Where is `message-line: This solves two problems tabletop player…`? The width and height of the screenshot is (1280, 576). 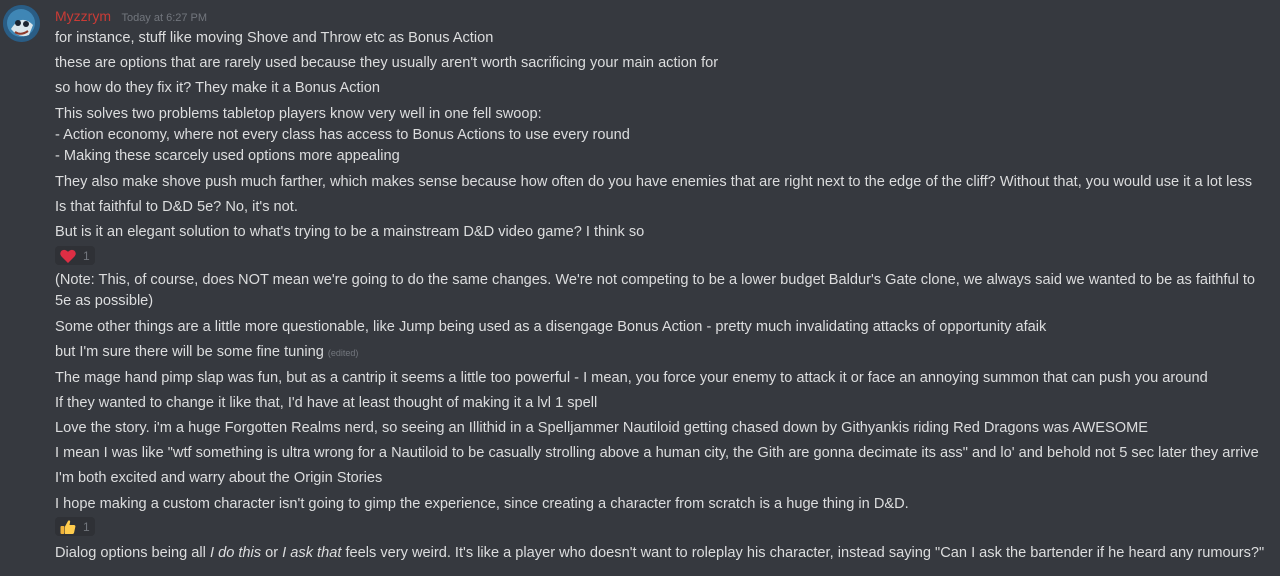
message-line: This solves two problems tabletop player… is located at coordinates (298, 114).